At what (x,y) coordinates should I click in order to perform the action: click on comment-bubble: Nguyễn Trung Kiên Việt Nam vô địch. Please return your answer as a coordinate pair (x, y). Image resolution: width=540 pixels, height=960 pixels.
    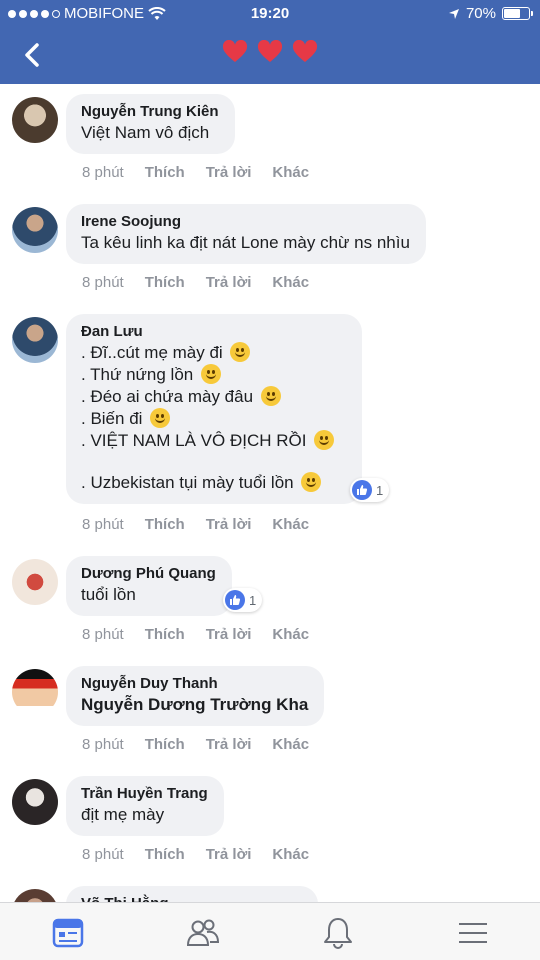
    Looking at the image, I should click on (150, 124).